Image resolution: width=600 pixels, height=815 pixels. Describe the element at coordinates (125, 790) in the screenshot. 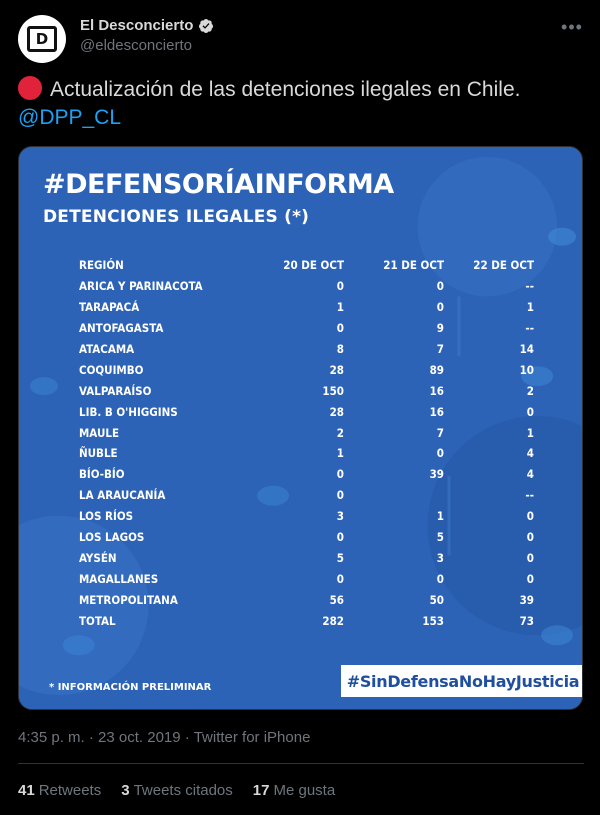

I see `quotes-count: 3` at that location.